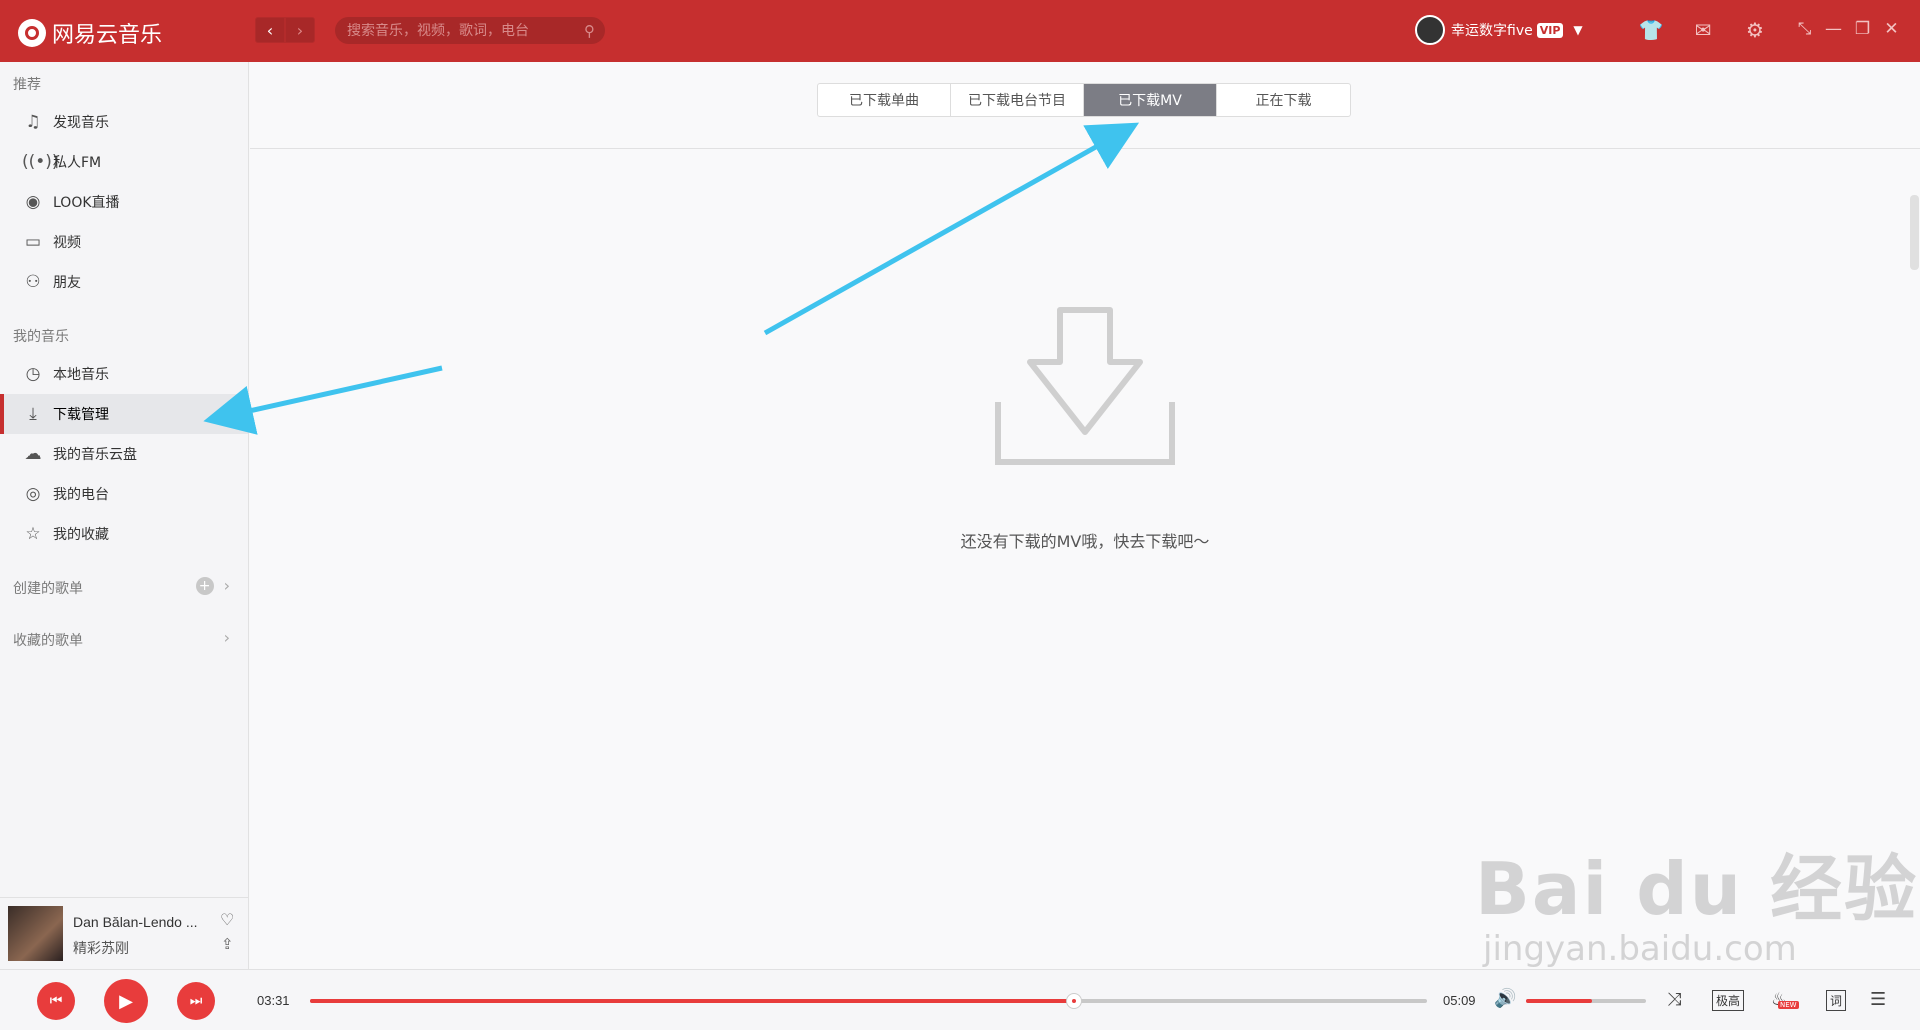 This screenshot has height=1030, width=1920. I want to click on baidu-watermark: Bai du 经验 jingyan.baidu.com, so click(1696, 899).